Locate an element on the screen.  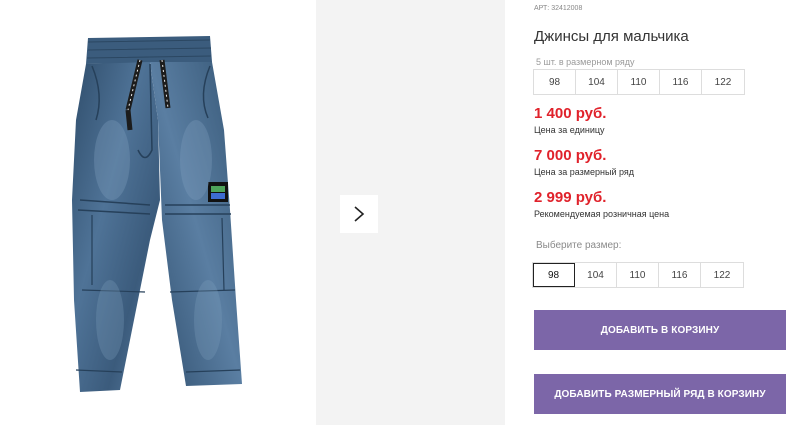
size-option-116: 116 is located at coordinates (680, 275).